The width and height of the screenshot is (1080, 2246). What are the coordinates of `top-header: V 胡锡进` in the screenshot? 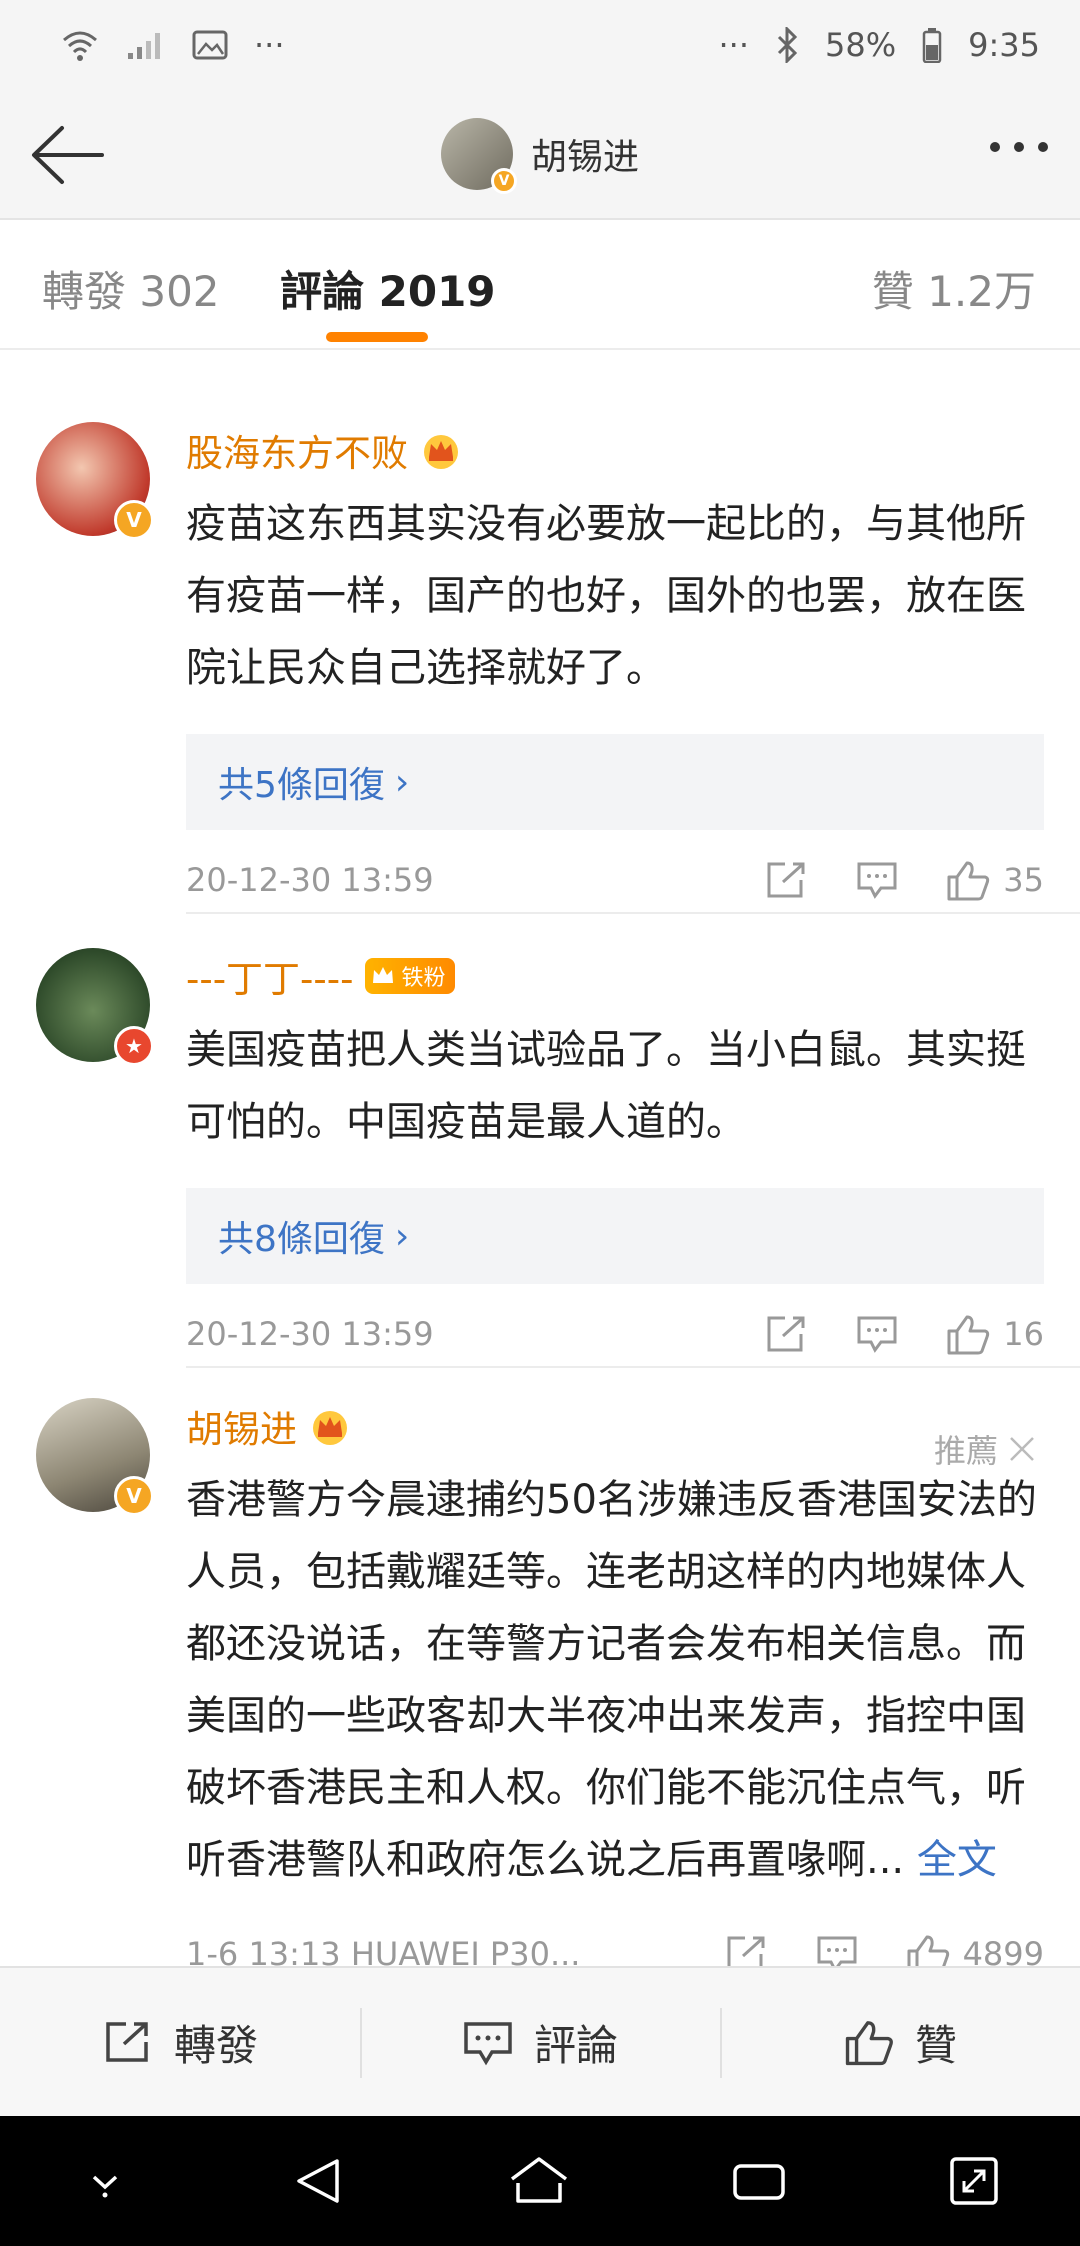 It's located at (540, 155).